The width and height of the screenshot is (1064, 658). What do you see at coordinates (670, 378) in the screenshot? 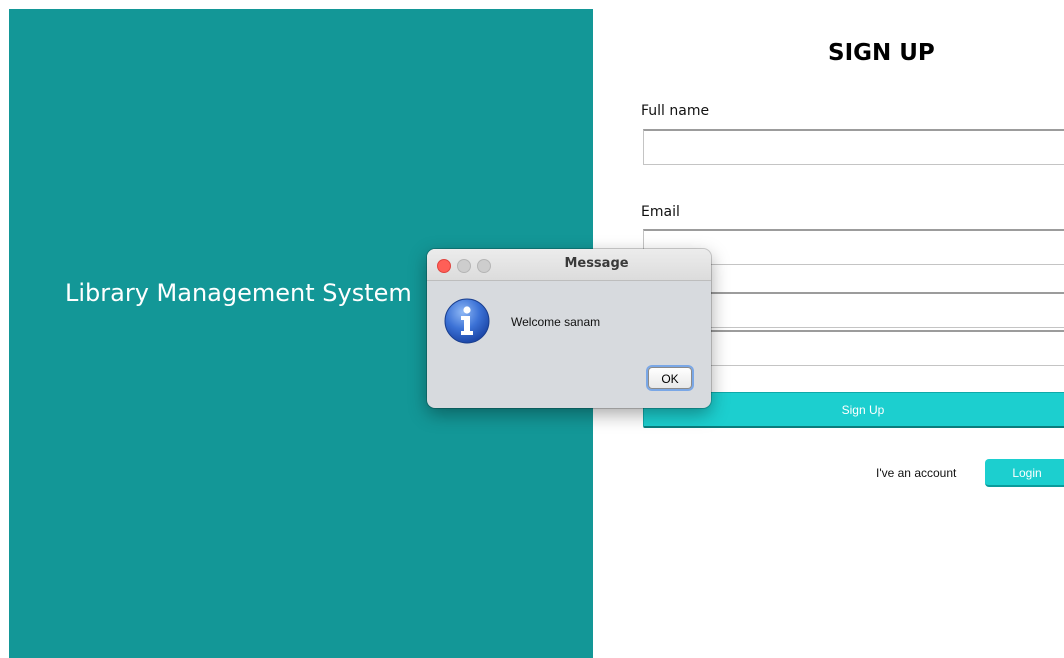
I see `ok-button: OK` at bounding box center [670, 378].